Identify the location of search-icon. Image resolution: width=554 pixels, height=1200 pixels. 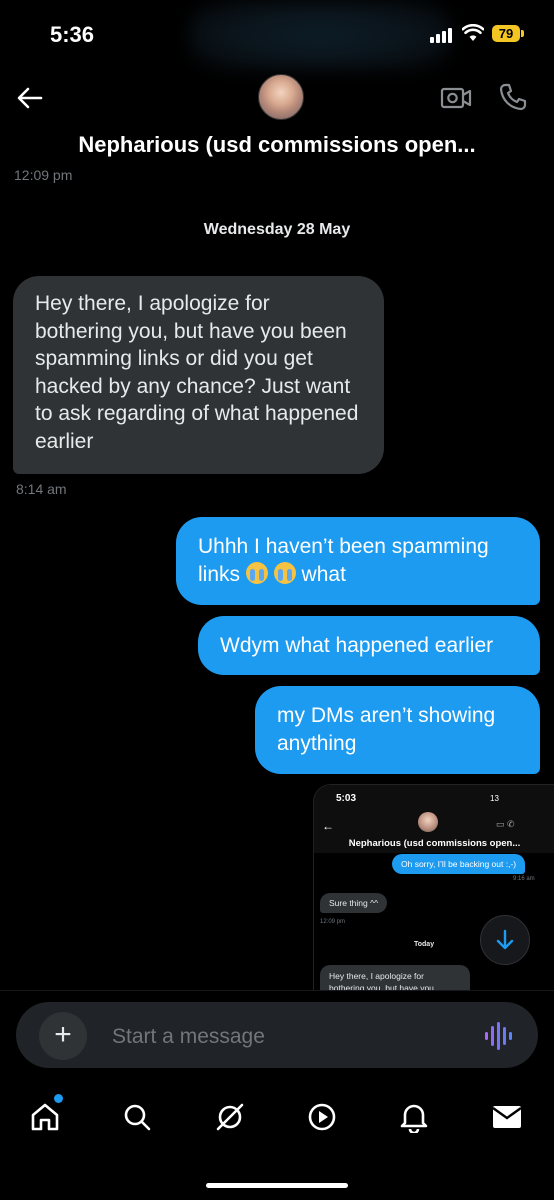
(137, 1117).